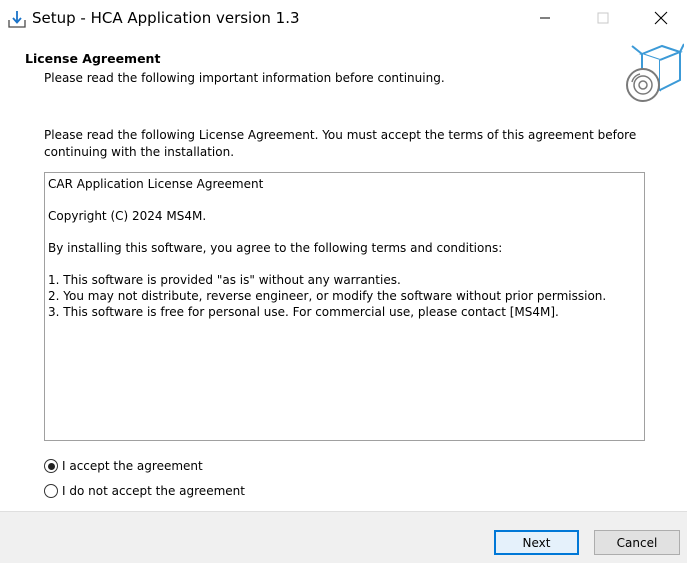 The height and width of the screenshot is (563, 687). Describe the element at coordinates (51, 491) in the screenshot. I see `decline-radio` at that location.